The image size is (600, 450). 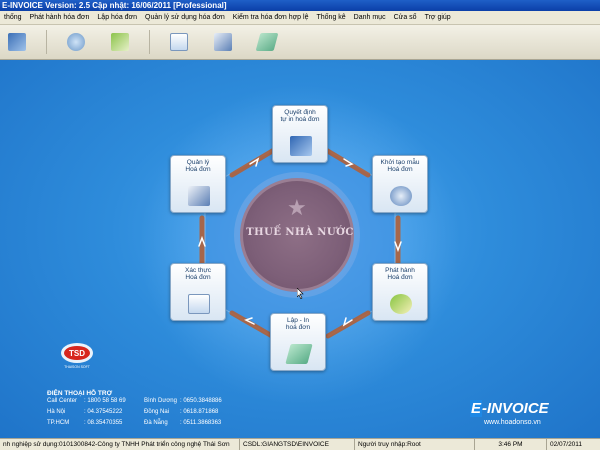 I want to click on toolbar, so click(x=300, y=42).